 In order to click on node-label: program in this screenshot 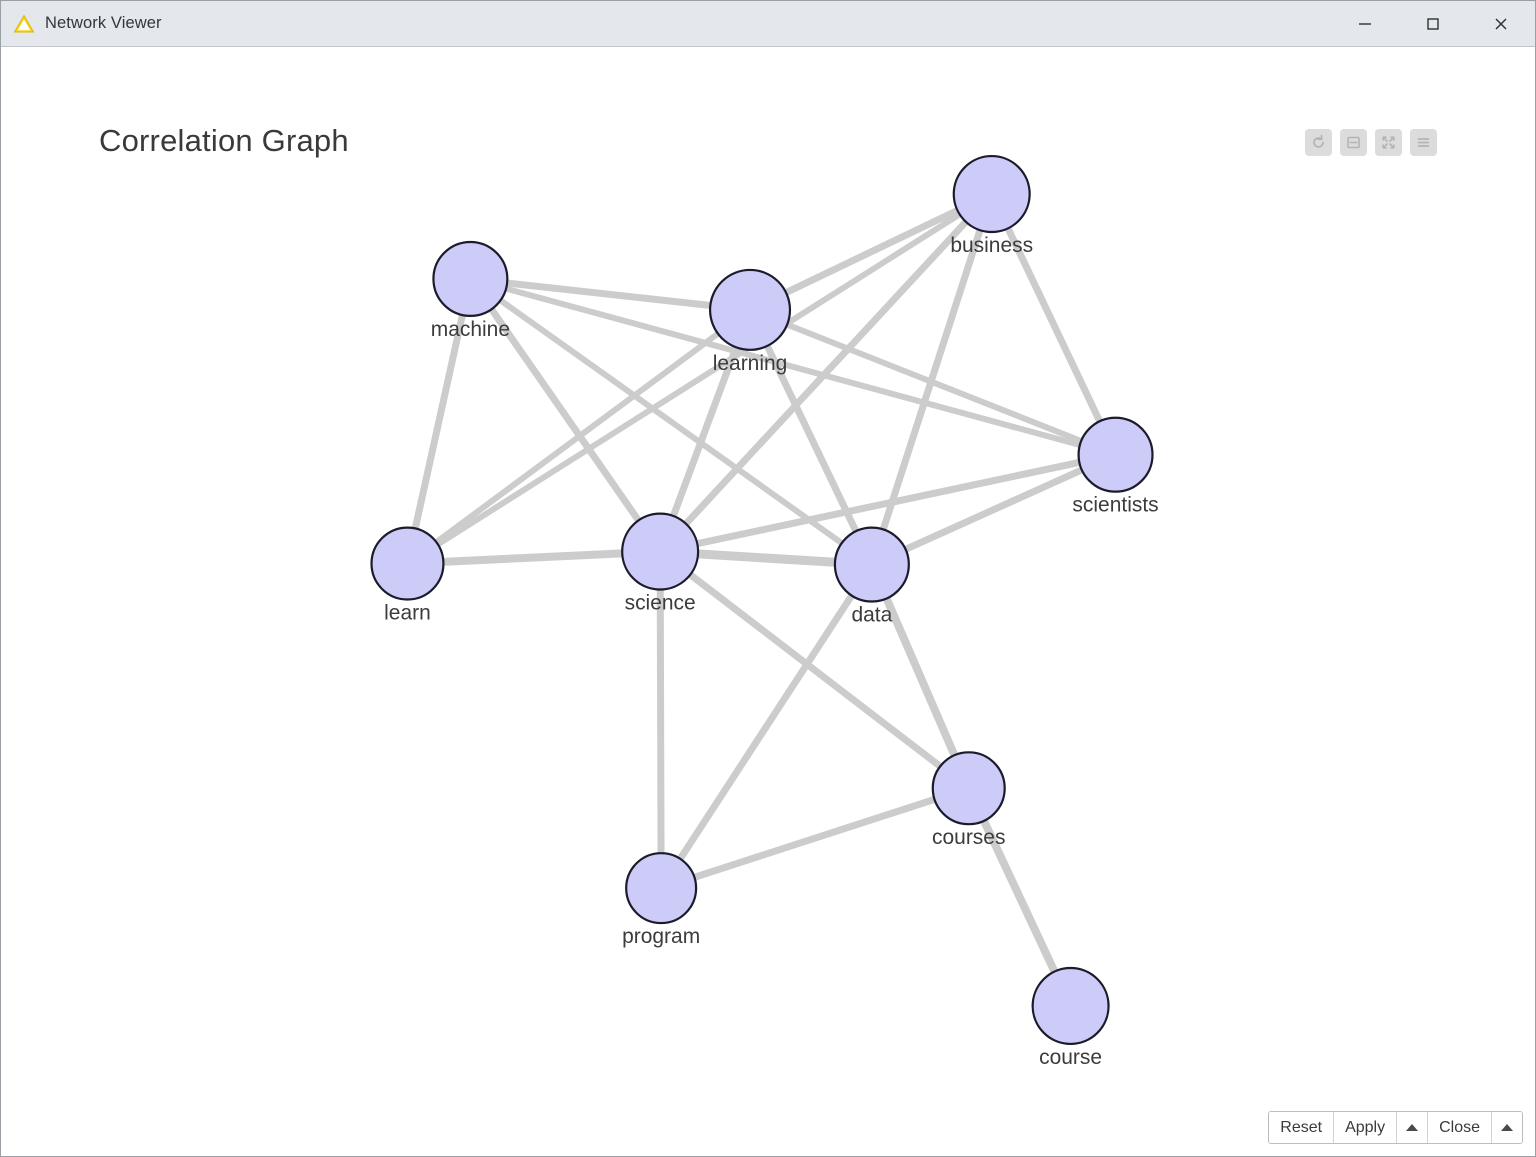, I will do `click(661, 936)`.